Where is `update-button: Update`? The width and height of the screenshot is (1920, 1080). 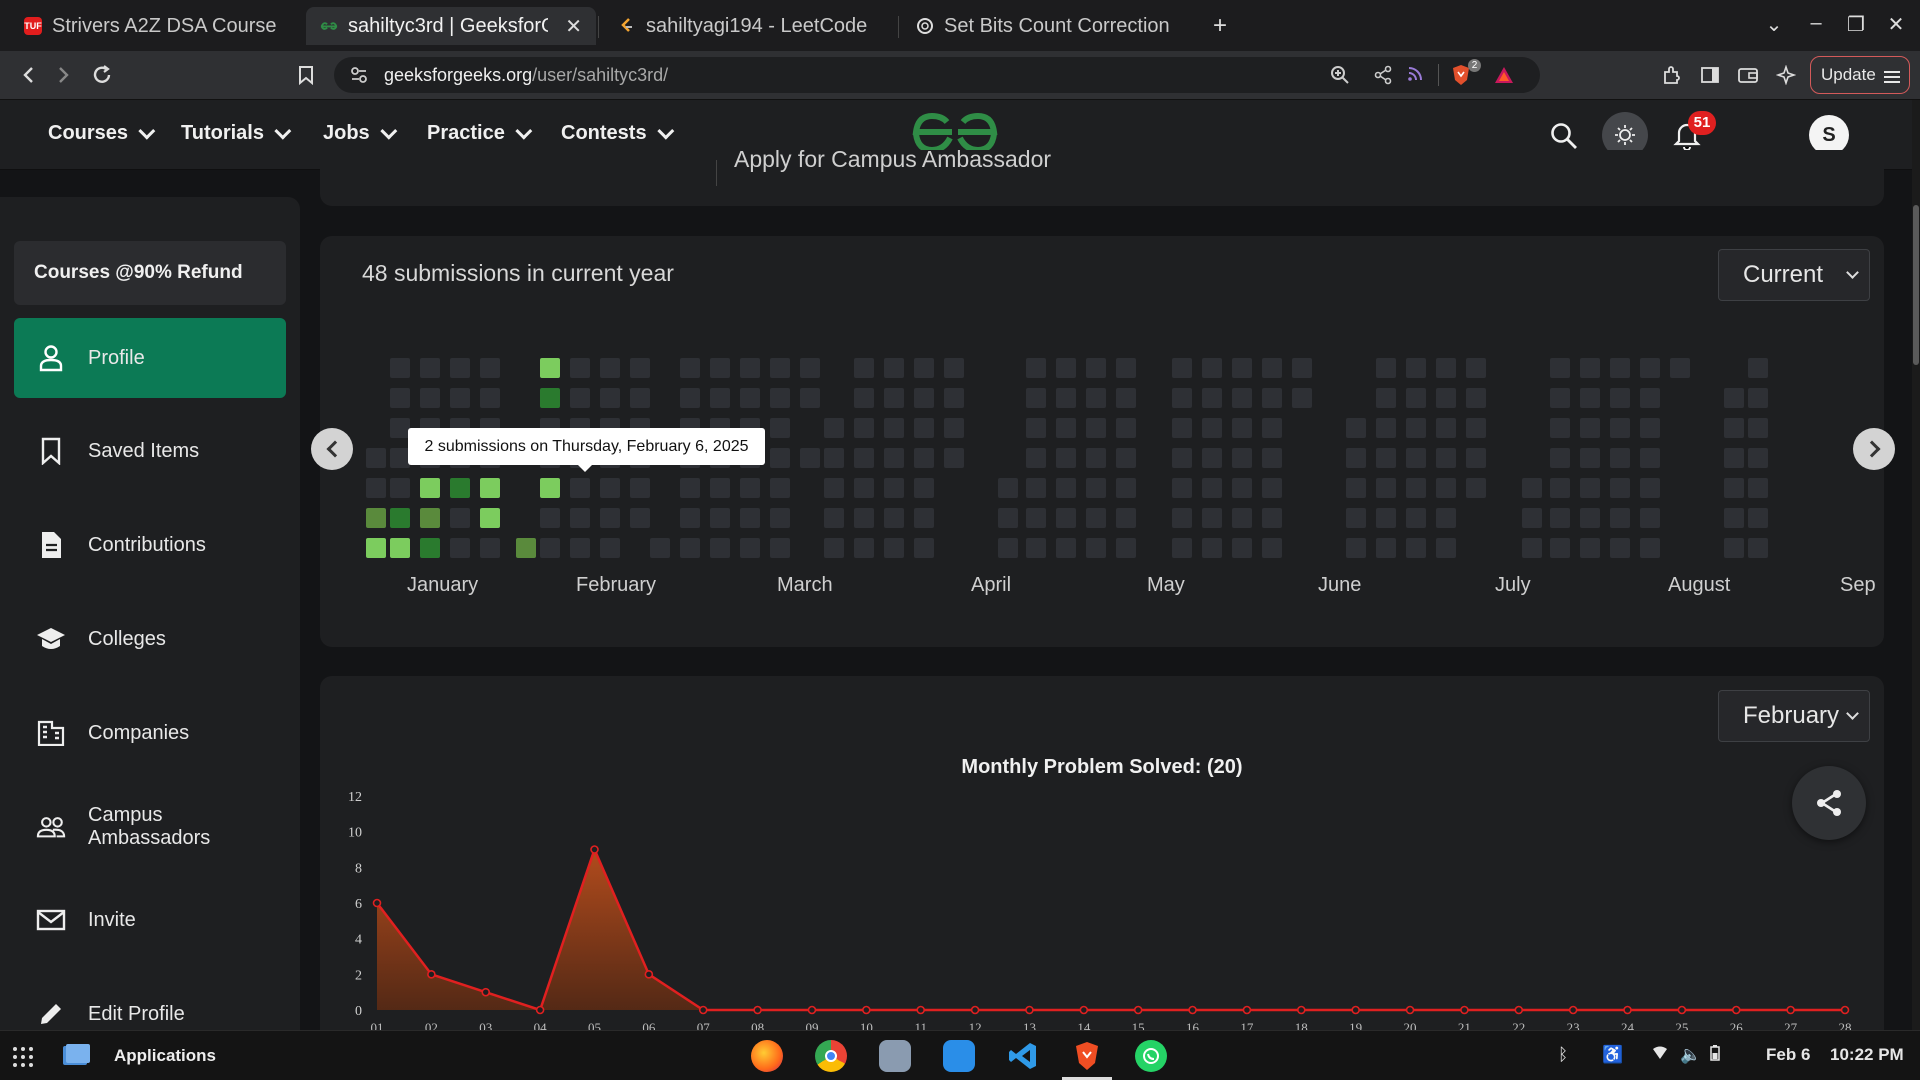 update-button: Update is located at coordinates (1860, 75).